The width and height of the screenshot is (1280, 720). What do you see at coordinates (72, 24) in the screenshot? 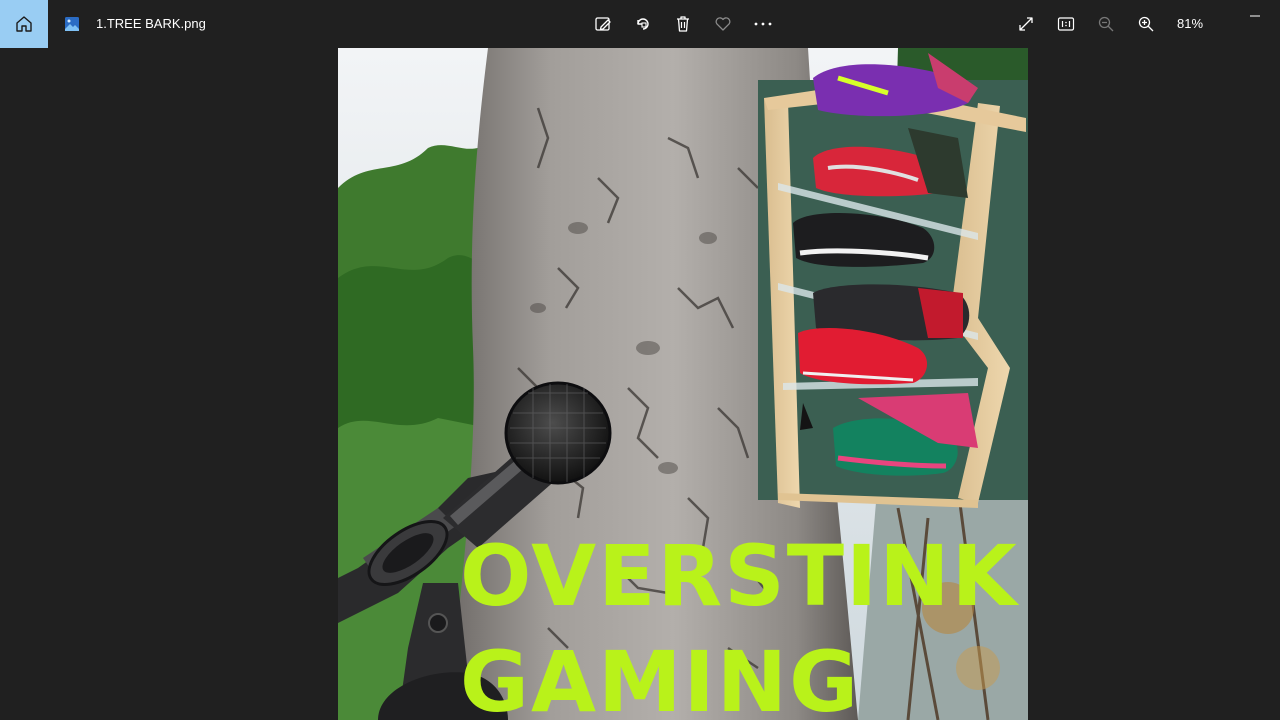
I see `image-file-icon` at bounding box center [72, 24].